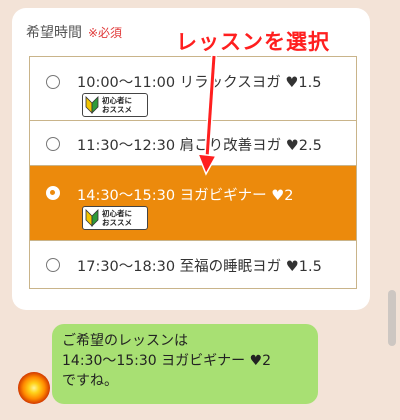  What do you see at coordinates (125, 341) in the screenshot?
I see `chat-message-line-1: ご希望のレッスンは` at bounding box center [125, 341].